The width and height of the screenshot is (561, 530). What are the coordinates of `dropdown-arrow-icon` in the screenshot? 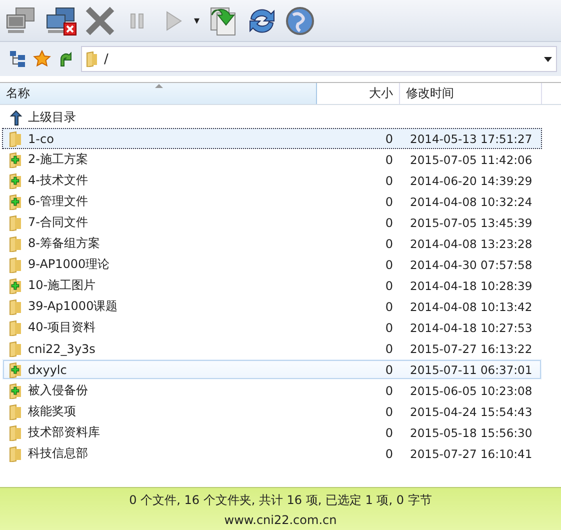 It's located at (548, 59).